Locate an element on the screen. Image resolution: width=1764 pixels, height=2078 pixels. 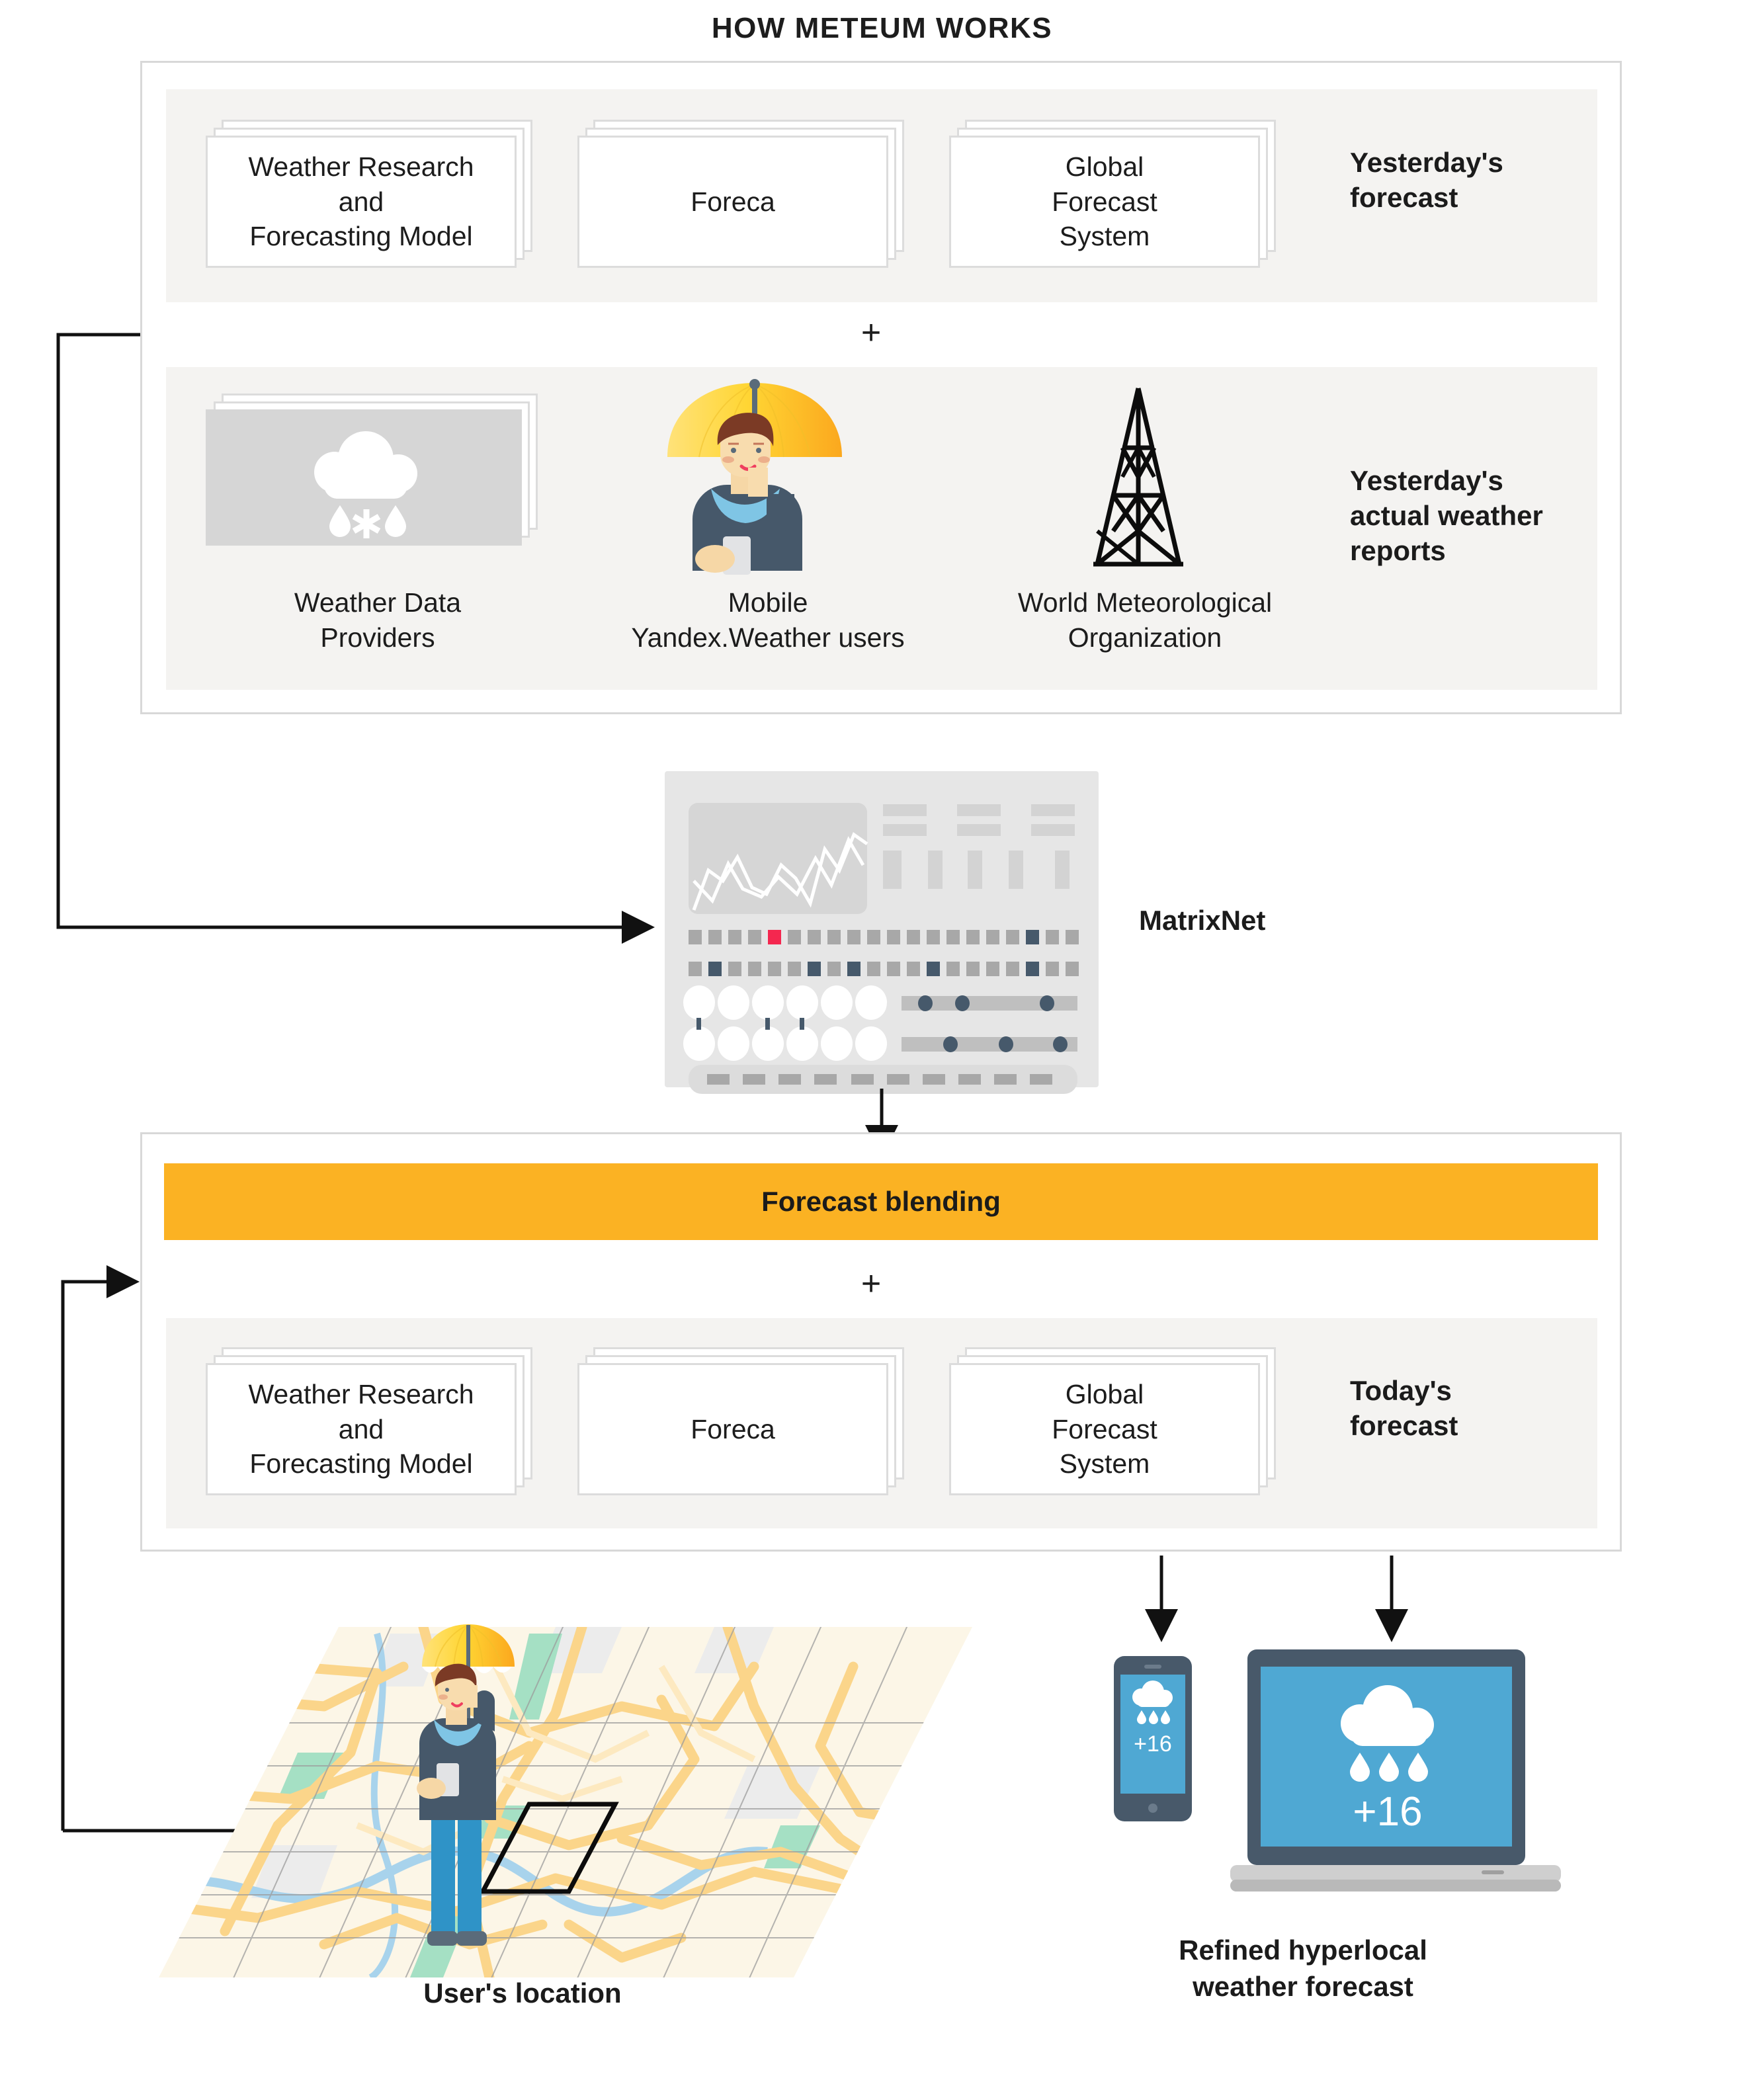
card-weather-data-providers is located at coordinates (378, 476).